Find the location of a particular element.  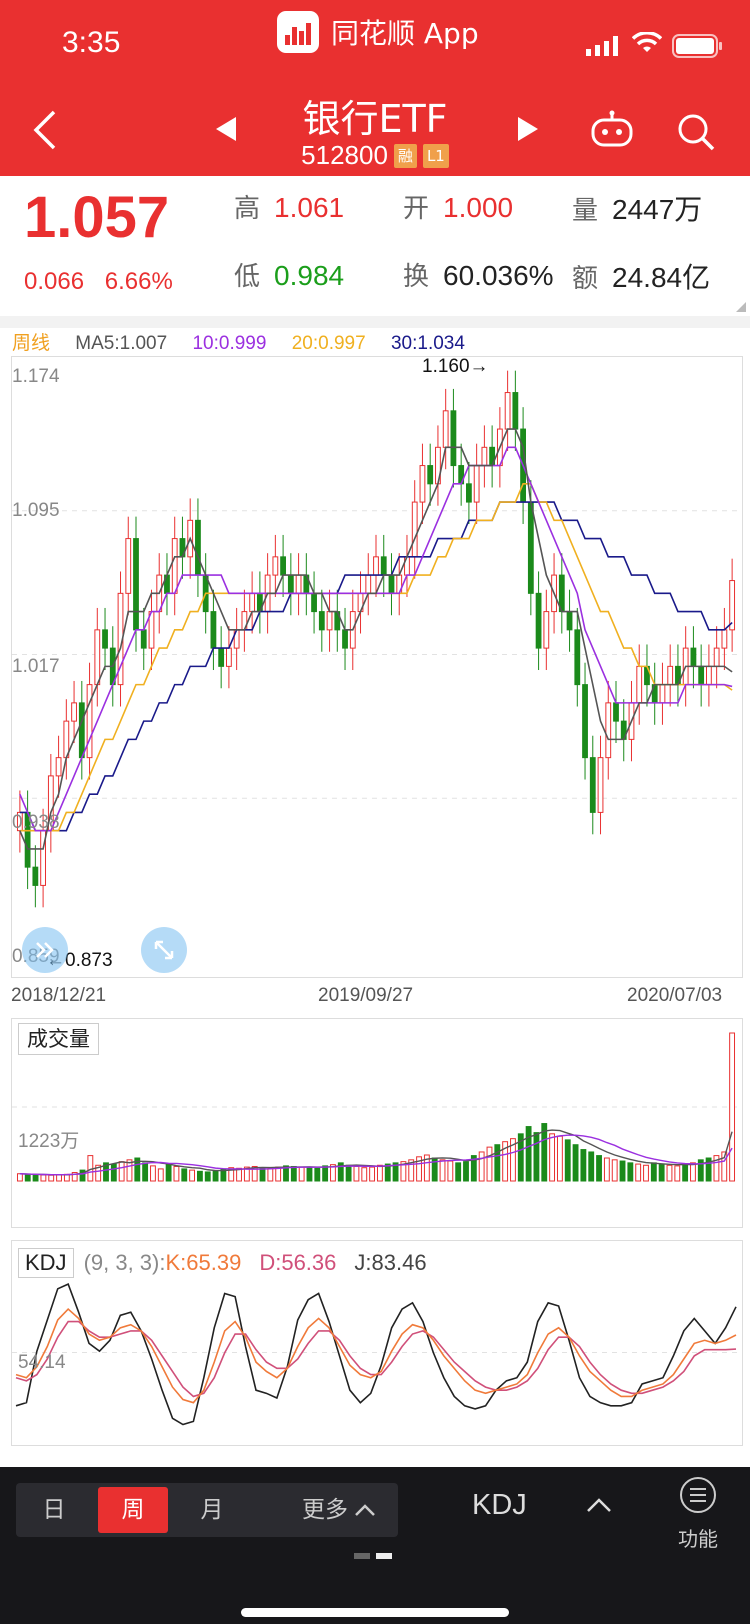

collapse-chart-button is located at coordinates (45, 950).